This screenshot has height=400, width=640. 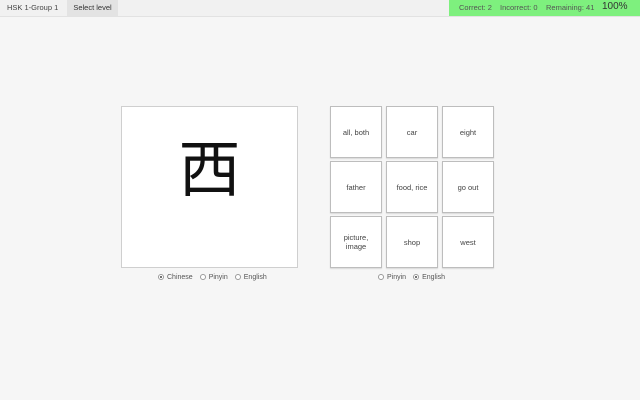 What do you see at coordinates (412, 242) in the screenshot?
I see `answer-tile: shop` at bounding box center [412, 242].